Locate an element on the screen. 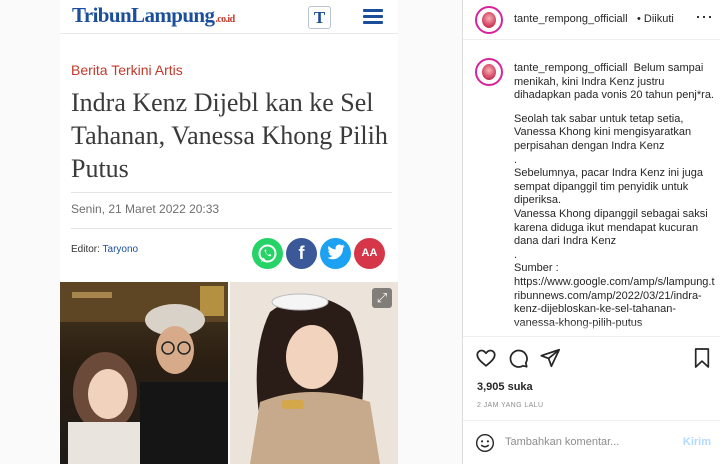 Image resolution: width=720 pixels, height=464 pixels. more-options-icon: ⋯ is located at coordinates (704, 17).